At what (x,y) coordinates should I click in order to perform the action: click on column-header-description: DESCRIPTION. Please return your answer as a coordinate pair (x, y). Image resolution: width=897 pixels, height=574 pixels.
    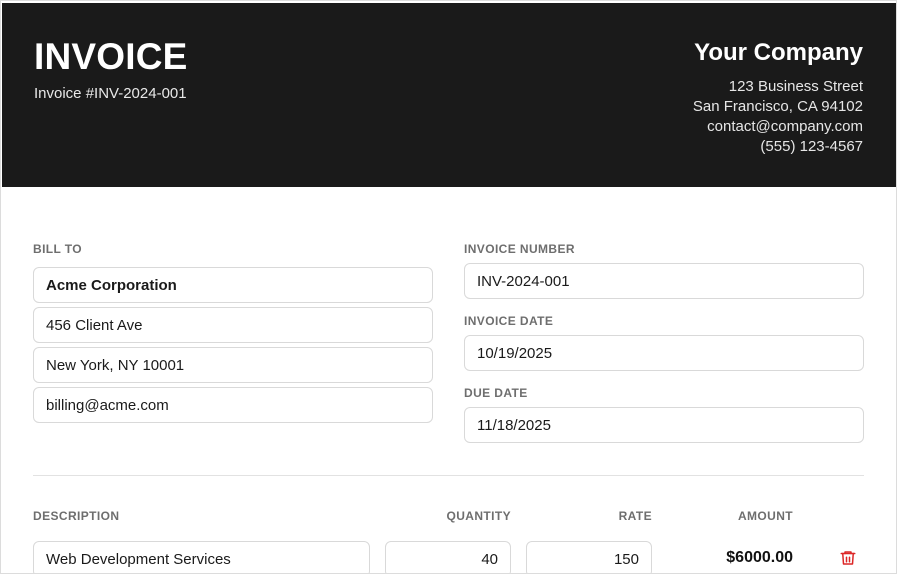
    Looking at the image, I should click on (76, 516).